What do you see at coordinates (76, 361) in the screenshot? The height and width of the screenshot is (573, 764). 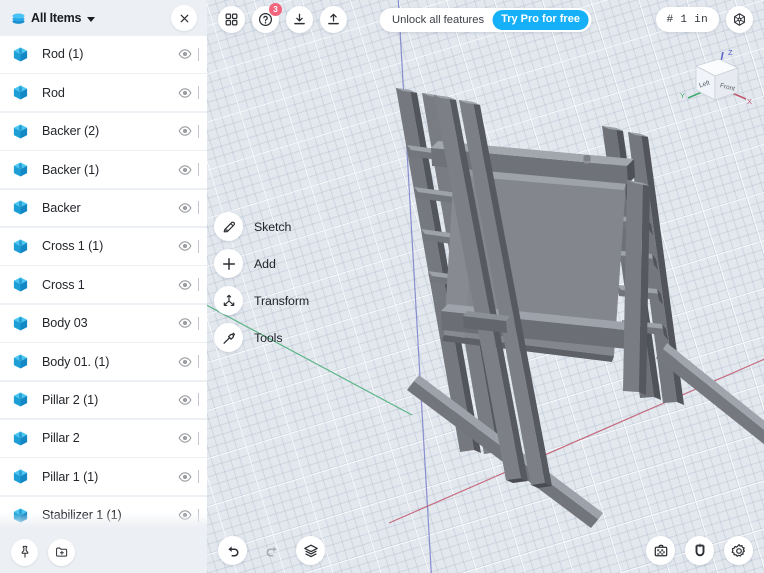 I see `list-item-label: Body 01. (1)` at bounding box center [76, 361].